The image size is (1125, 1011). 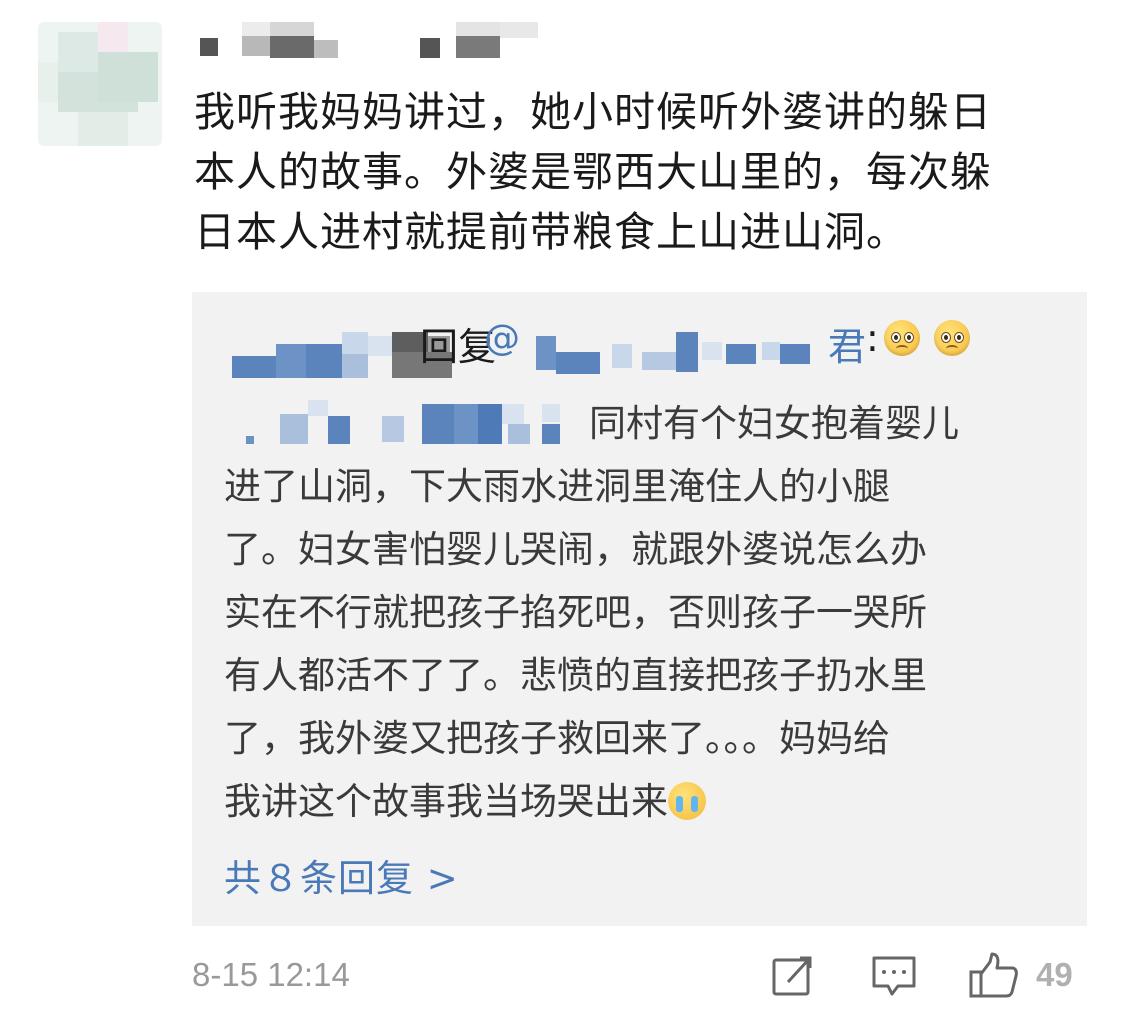 What do you see at coordinates (271, 974) in the screenshot?
I see `timestamp: 8-15 12:14` at bounding box center [271, 974].